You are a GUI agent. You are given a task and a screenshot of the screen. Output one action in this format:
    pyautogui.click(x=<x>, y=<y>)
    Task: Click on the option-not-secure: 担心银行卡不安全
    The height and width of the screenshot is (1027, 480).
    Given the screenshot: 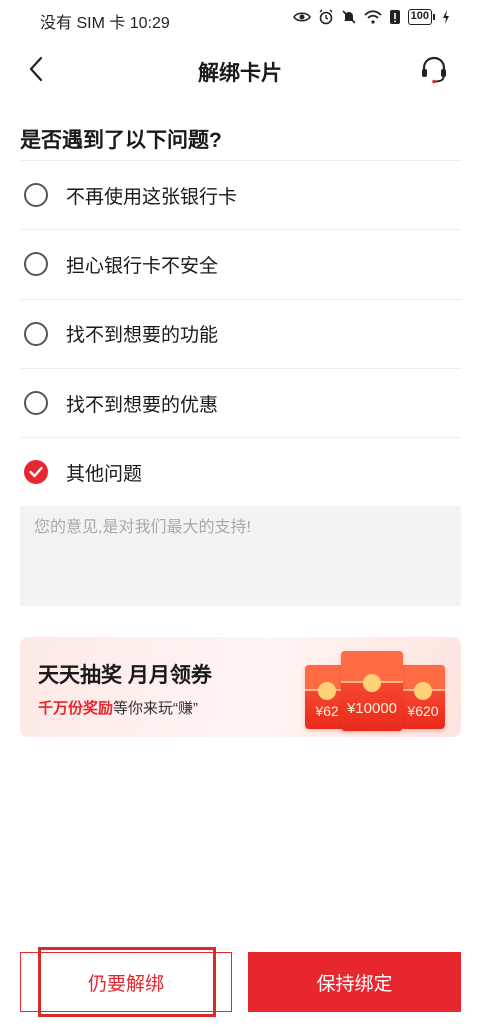 What is the action you would take?
    pyautogui.click(x=240, y=263)
    